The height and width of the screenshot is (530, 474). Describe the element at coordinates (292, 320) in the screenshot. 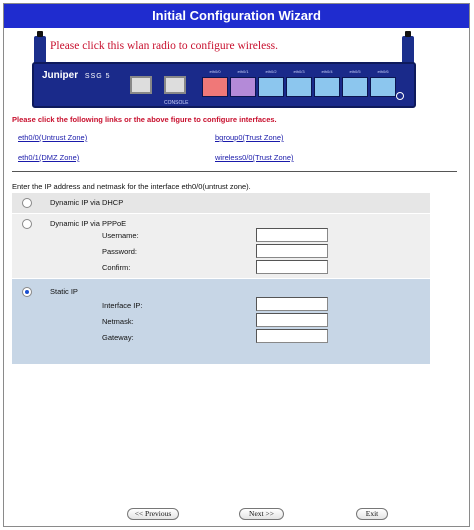

I see `netmask-input` at that location.